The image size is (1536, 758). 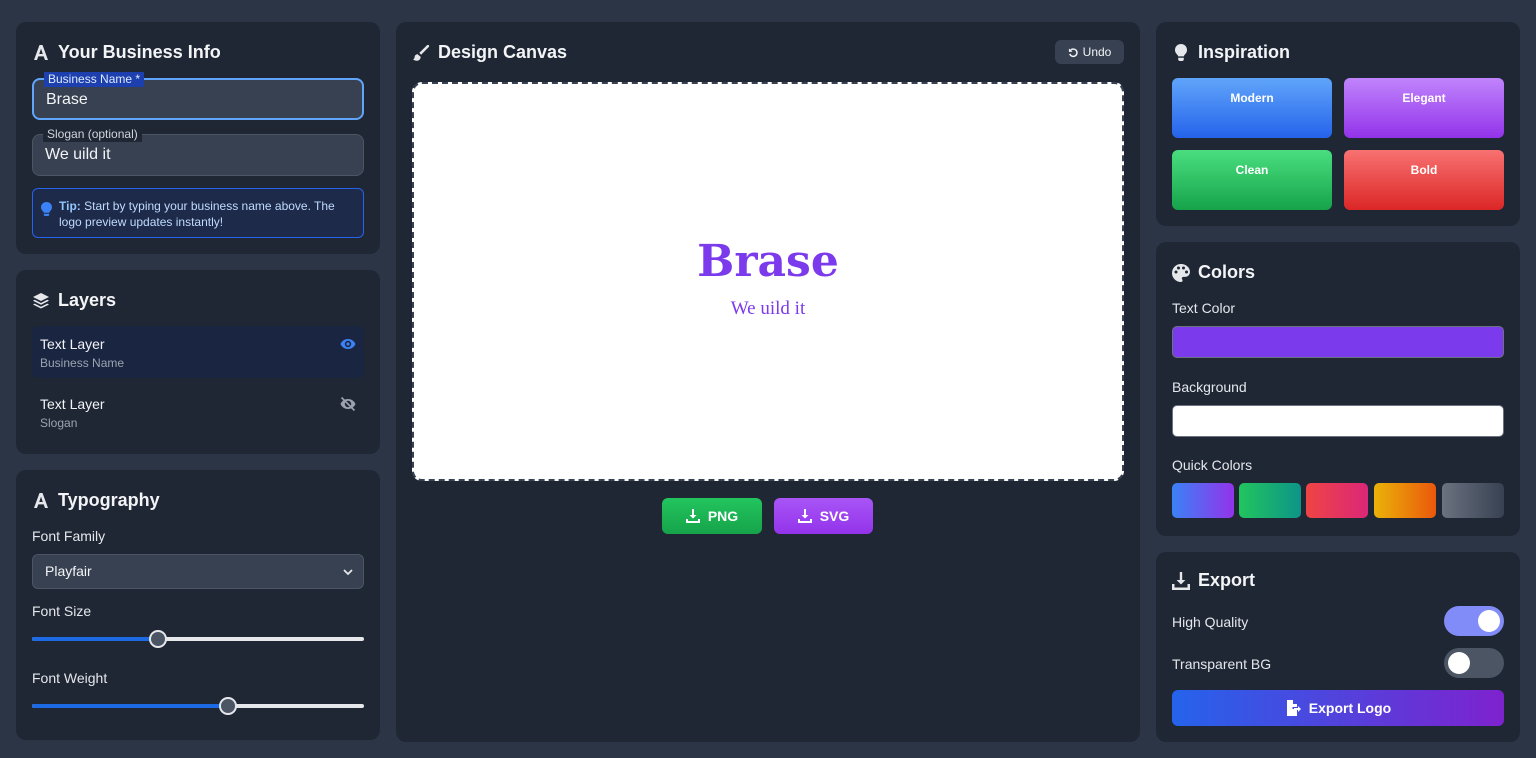 What do you see at coordinates (1293, 708) in the screenshot?
I see `file-export-icon` at bounding box center [1293, 708].